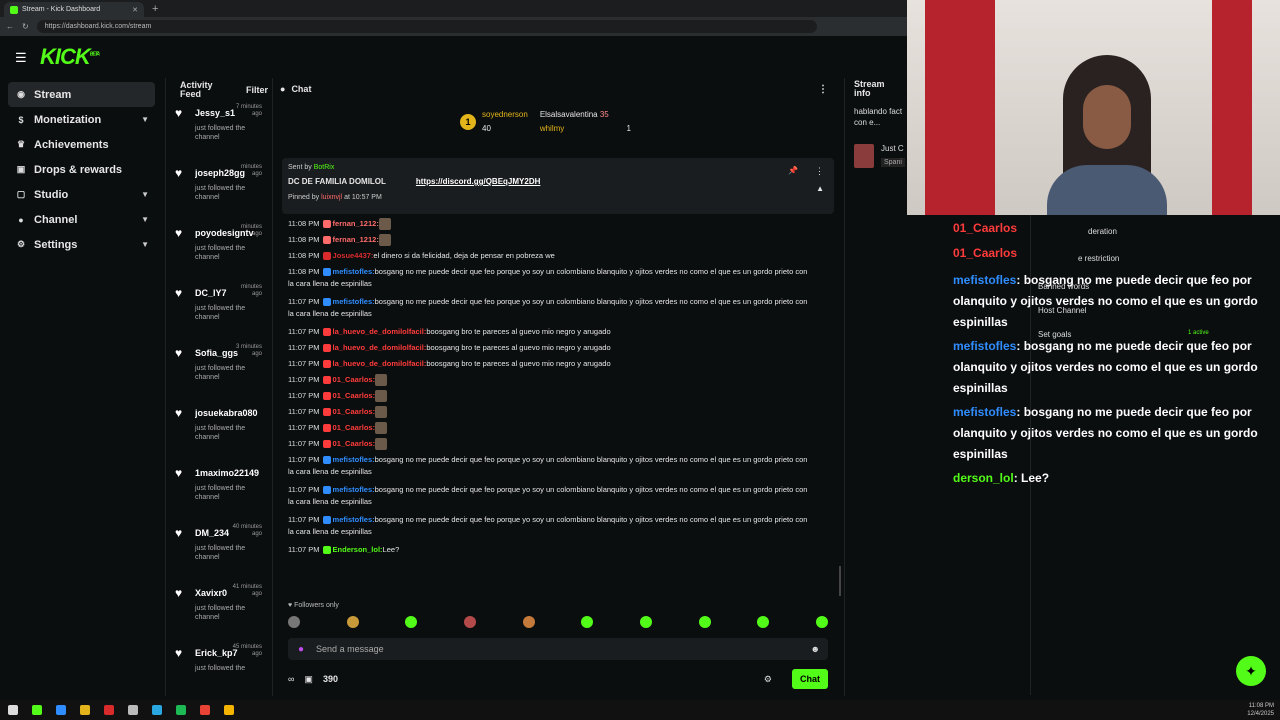 Image resolution: width=1280 pixels, height=720 pixels. Describe the element at coordinates (81, 119) in the screenshot. I see `sidebar-item-monetization: $ Monetization ▼` at that location.